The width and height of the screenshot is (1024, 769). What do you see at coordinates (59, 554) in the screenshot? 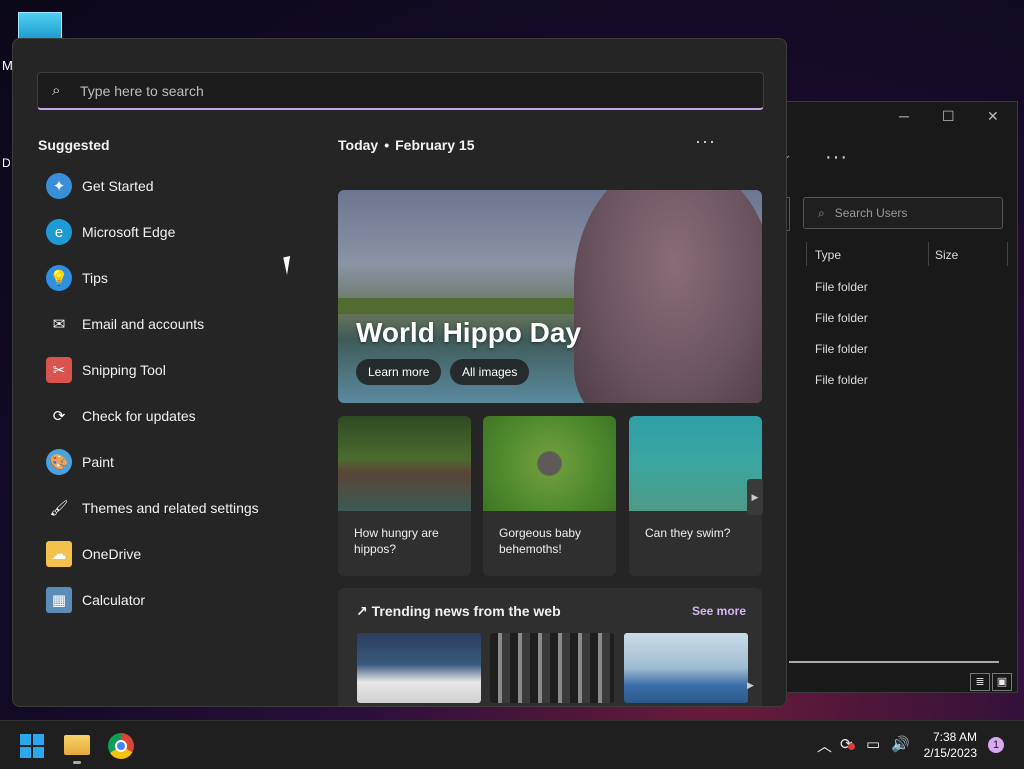
I see `folder-icon: ☁` at bounding box center [59, 554].